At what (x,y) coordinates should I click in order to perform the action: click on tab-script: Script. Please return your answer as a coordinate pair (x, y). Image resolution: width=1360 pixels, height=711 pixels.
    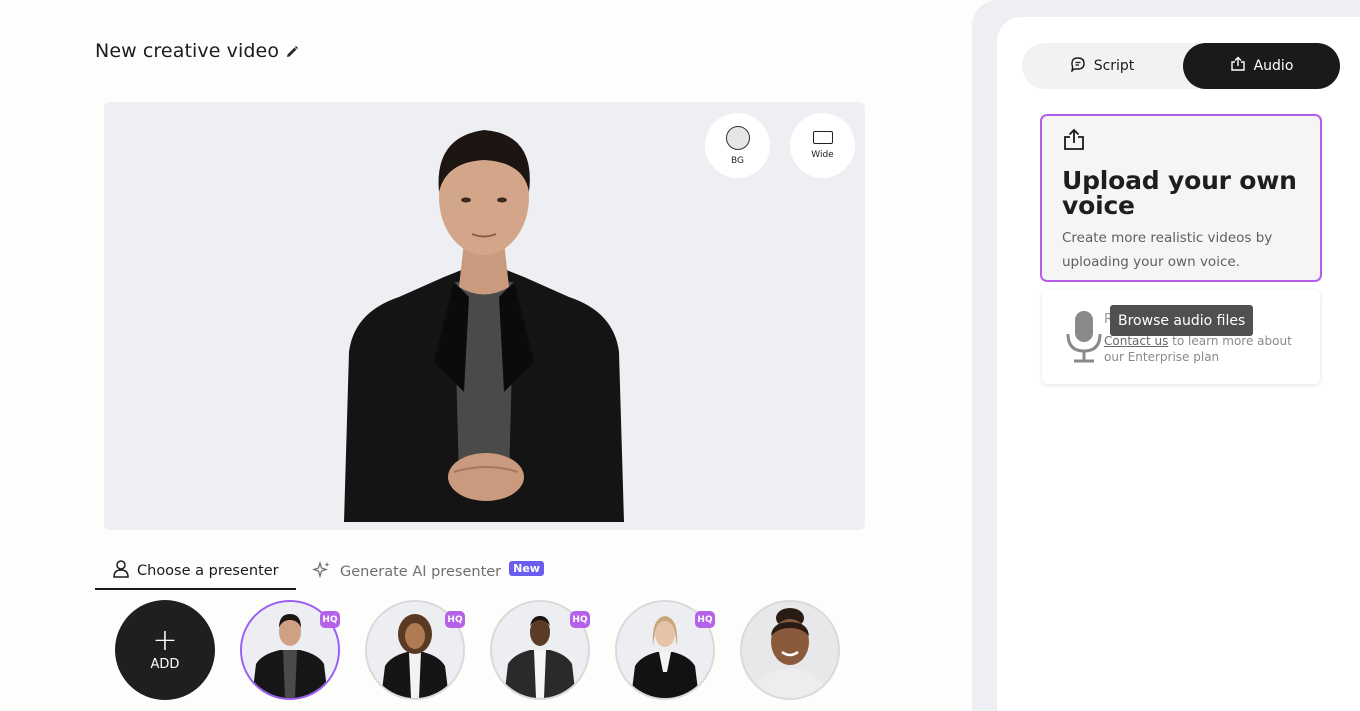
    Looking at the image, I should click on (1102, 66).